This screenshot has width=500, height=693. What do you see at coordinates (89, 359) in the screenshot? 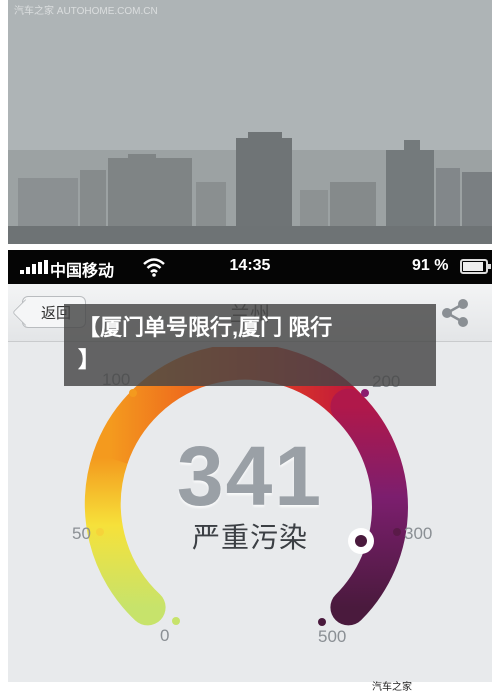
I see `headline-line-2: 】` at bounding box center [89, 359].